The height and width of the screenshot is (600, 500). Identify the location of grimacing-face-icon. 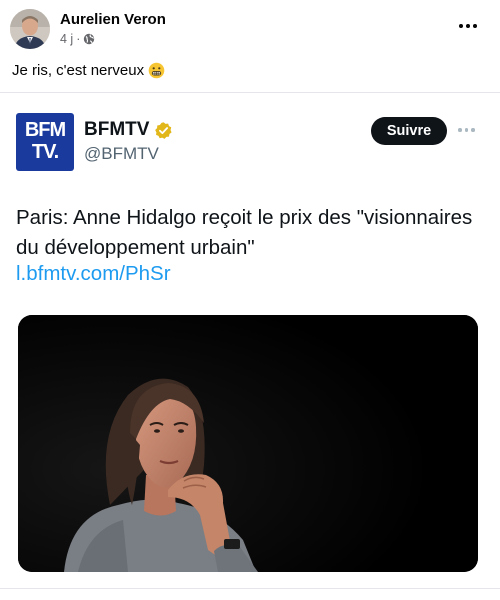
(156, 70).